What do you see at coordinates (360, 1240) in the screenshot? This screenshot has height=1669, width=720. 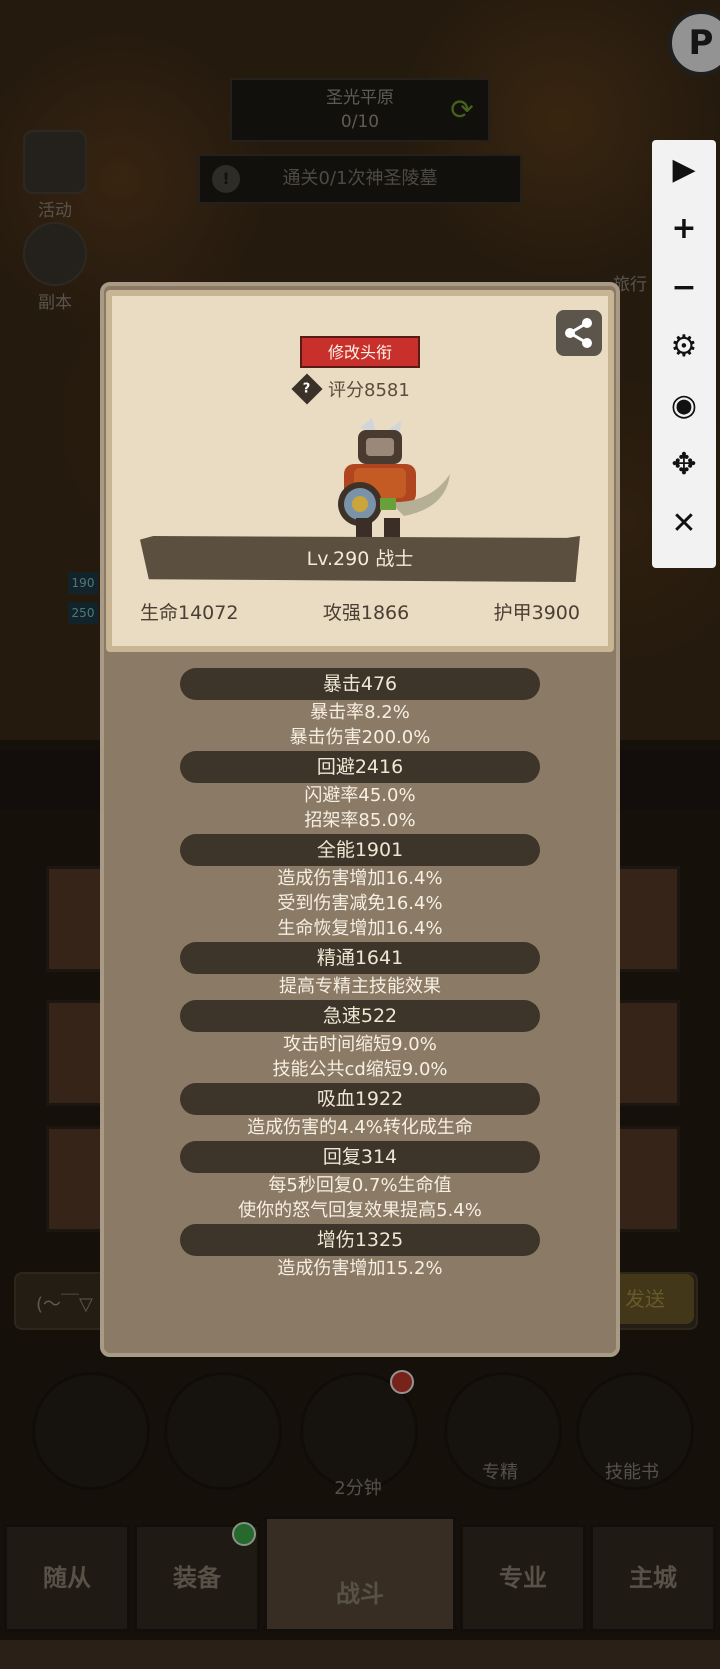 I see `stat-header: 增伤1325` at bounding box center [360, 1240].